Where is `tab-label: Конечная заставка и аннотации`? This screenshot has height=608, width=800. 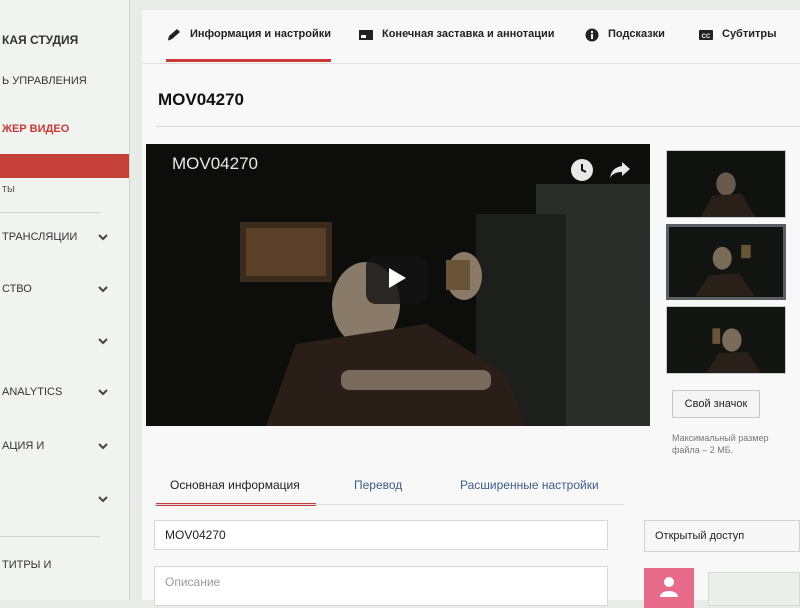
tab-label: Конечная заставка и аннотации is located at coordinates (468, 34).